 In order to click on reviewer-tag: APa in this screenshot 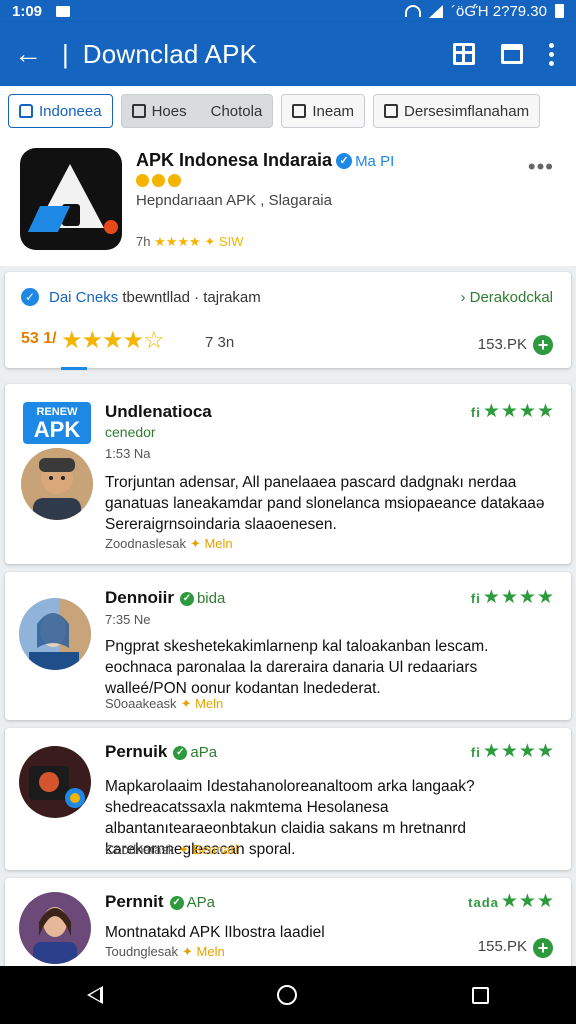, I will do `click(200, 902)`.